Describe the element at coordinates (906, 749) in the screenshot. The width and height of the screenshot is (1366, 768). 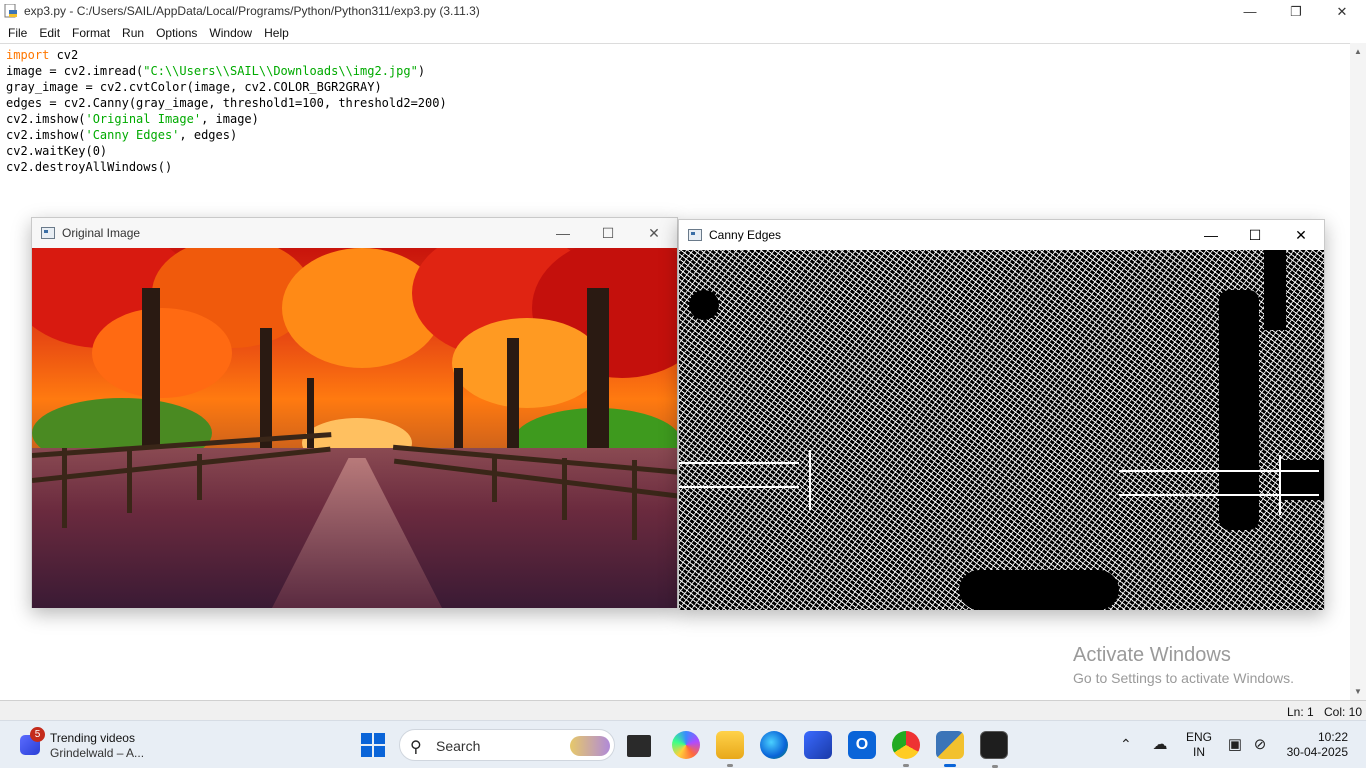
I see `chrome-icon` at that location.